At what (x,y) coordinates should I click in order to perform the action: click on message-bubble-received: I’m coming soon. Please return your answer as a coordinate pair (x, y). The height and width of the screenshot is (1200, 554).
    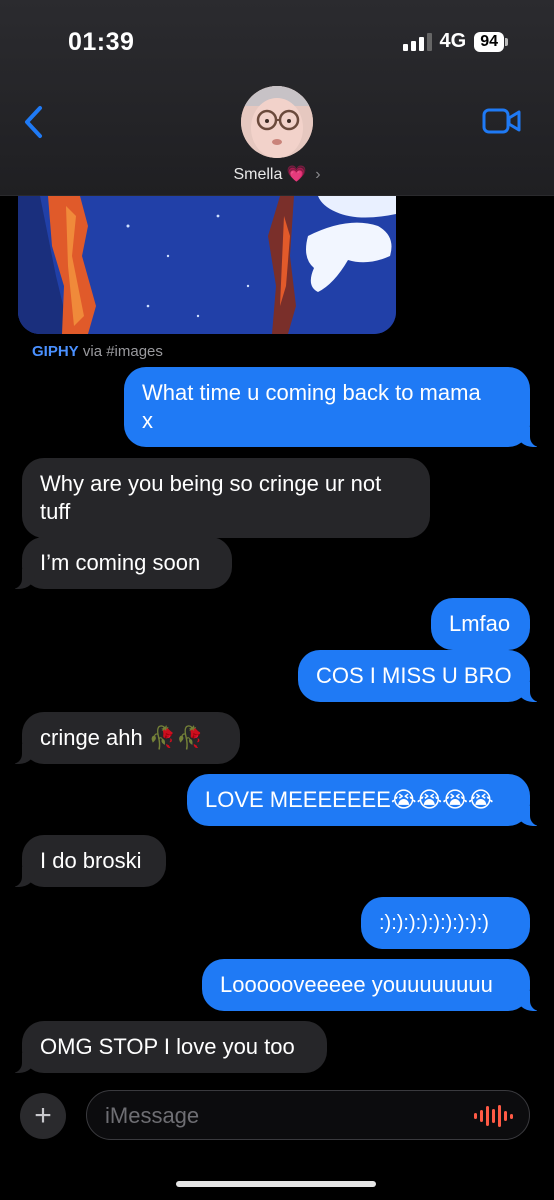
    Looking at the image, I should click on (120, 563).